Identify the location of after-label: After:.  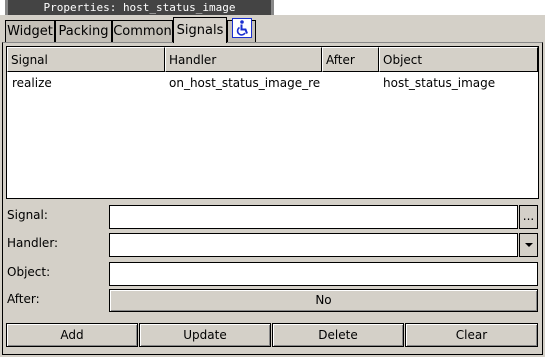
(23, 299).